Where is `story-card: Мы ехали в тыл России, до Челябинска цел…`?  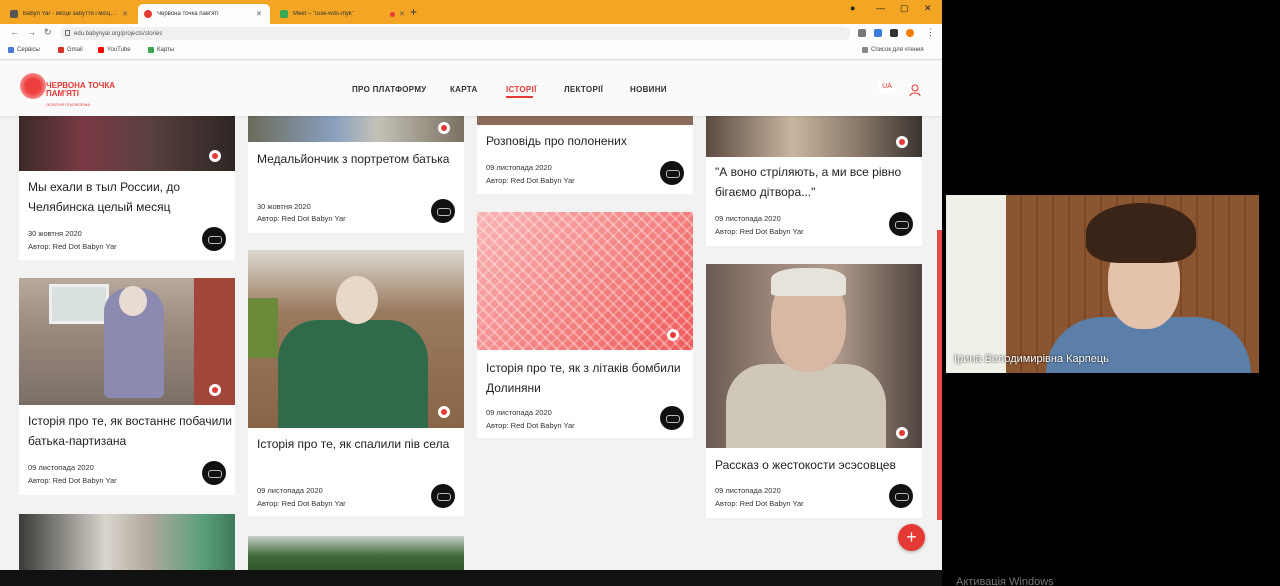
story-card: Мы ехали в тыл России, до Челябинска цел… is located at coordinates (127, 188).